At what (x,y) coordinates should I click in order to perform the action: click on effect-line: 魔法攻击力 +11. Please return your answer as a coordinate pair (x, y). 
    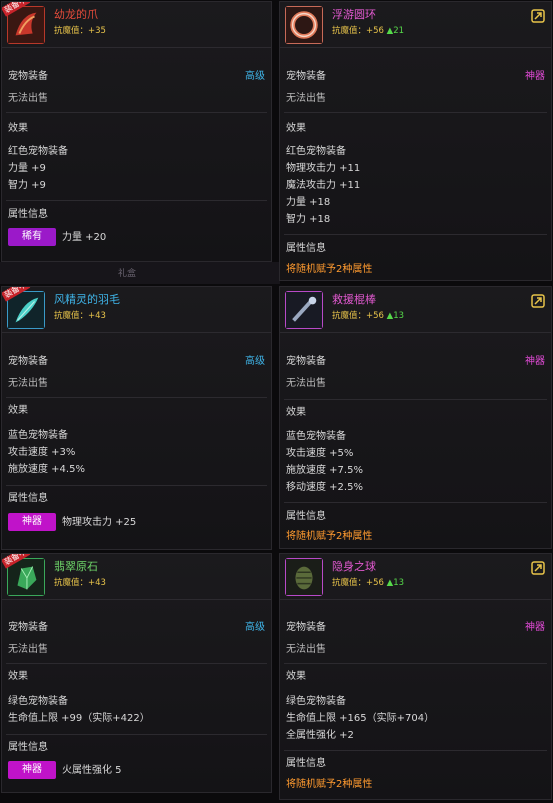
    Looking at the image, I should click on (323, 185).